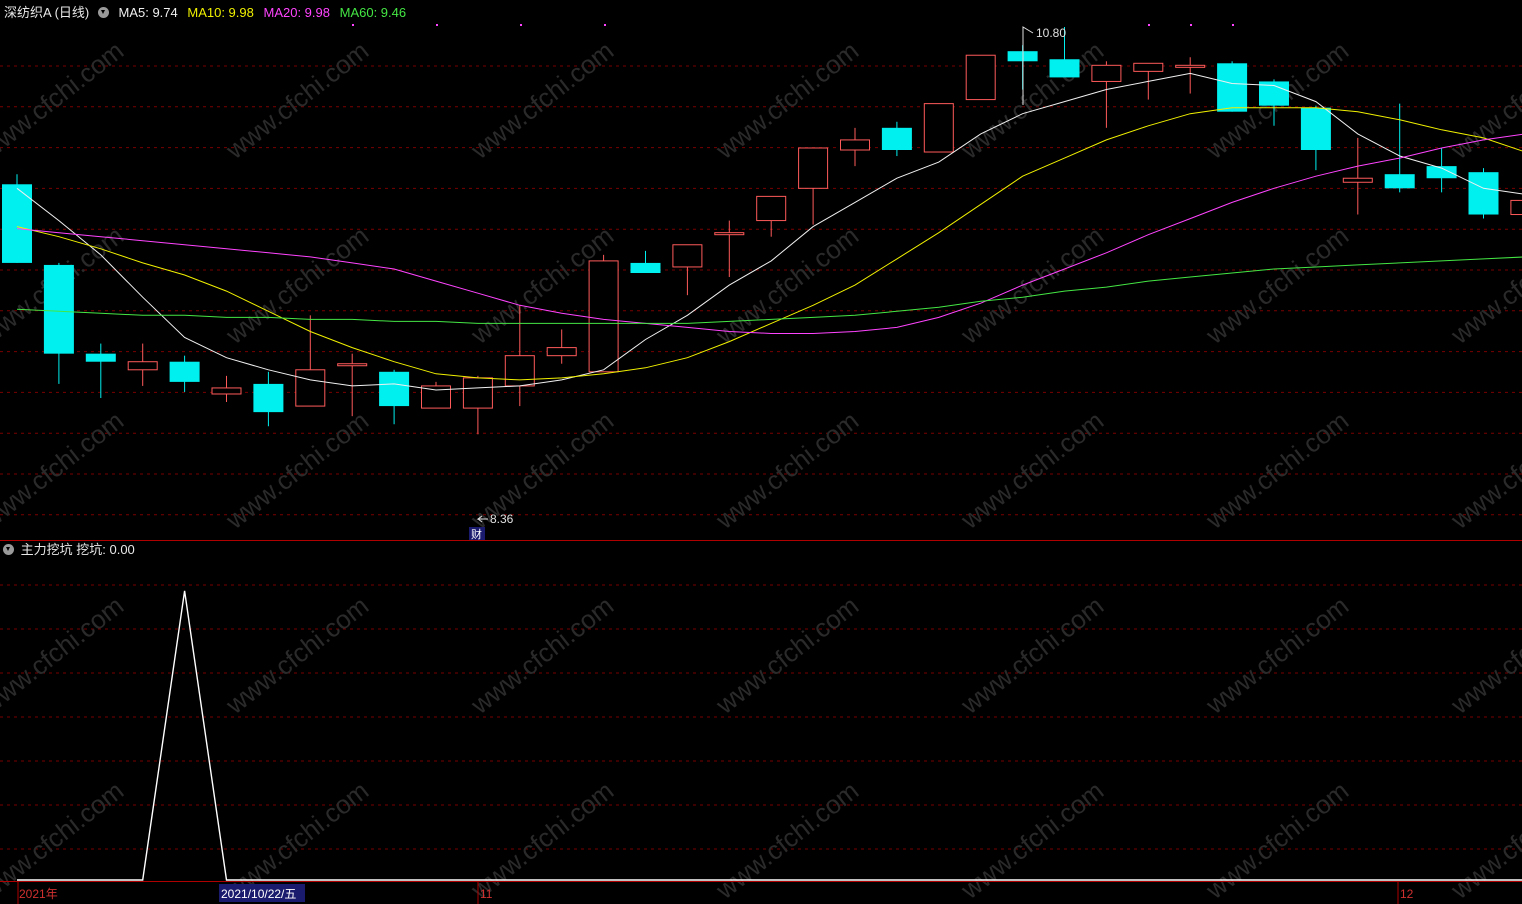  What do you see at coordinates (476, 534) in the screenshot?
I see `finance-marker: 财` at bounding box center [476, 534].